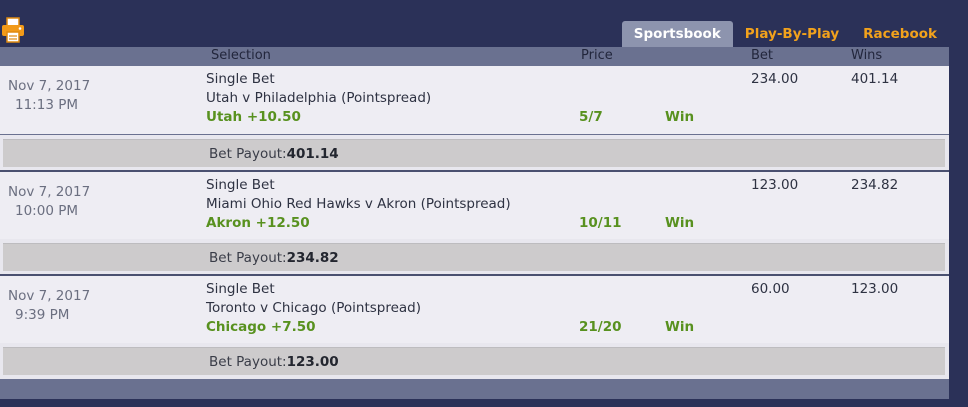  I want to click on tab-bar: Sportsbook Play-By-Play Racebook, so click(785, 34).